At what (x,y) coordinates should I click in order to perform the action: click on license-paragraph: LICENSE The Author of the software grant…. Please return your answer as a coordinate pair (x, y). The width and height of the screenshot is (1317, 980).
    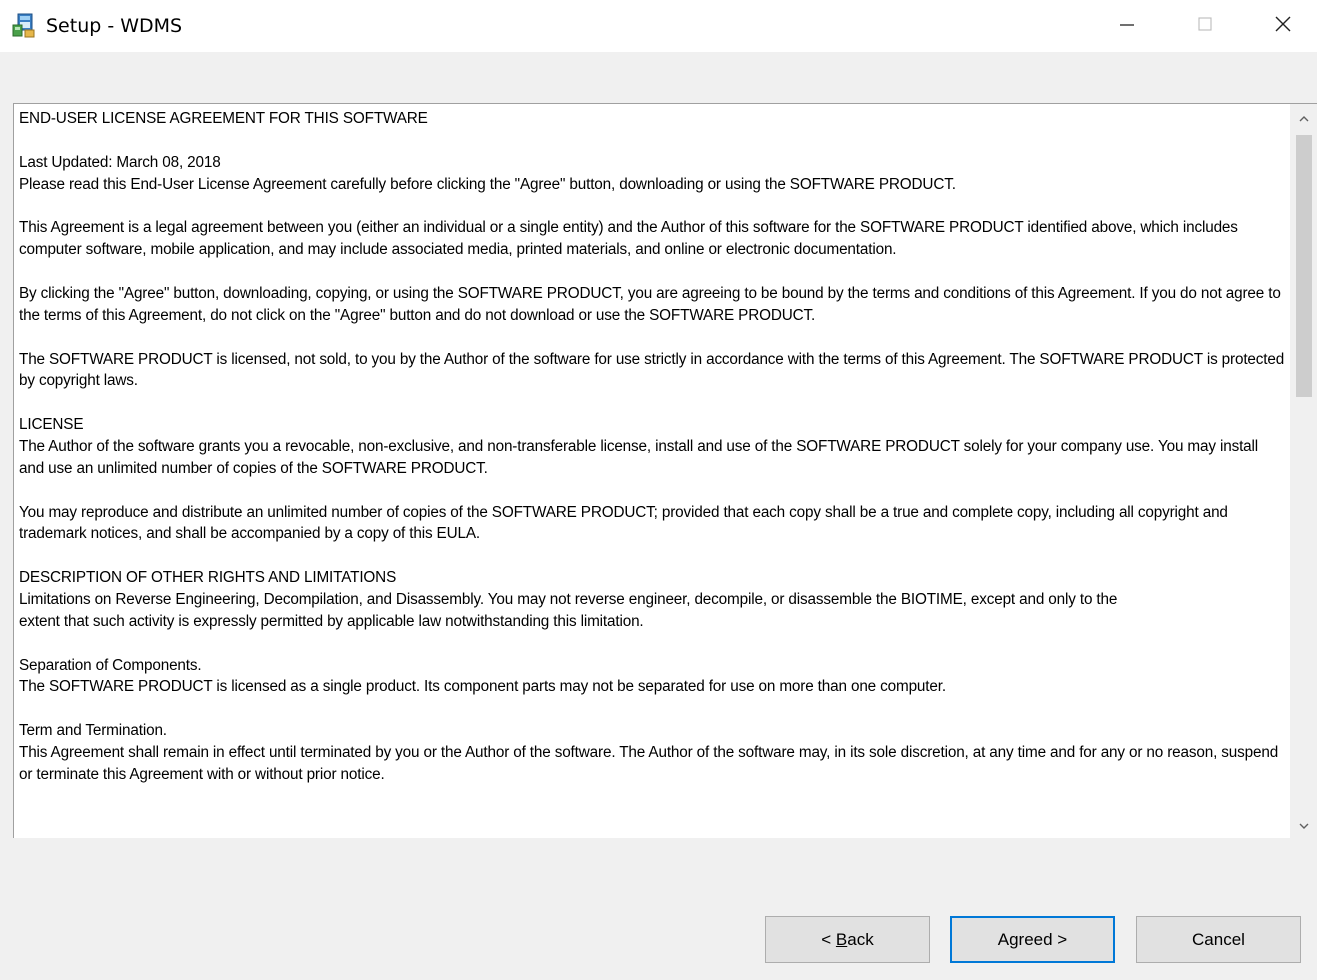
    Looking at the image, I should click on (639, 446).